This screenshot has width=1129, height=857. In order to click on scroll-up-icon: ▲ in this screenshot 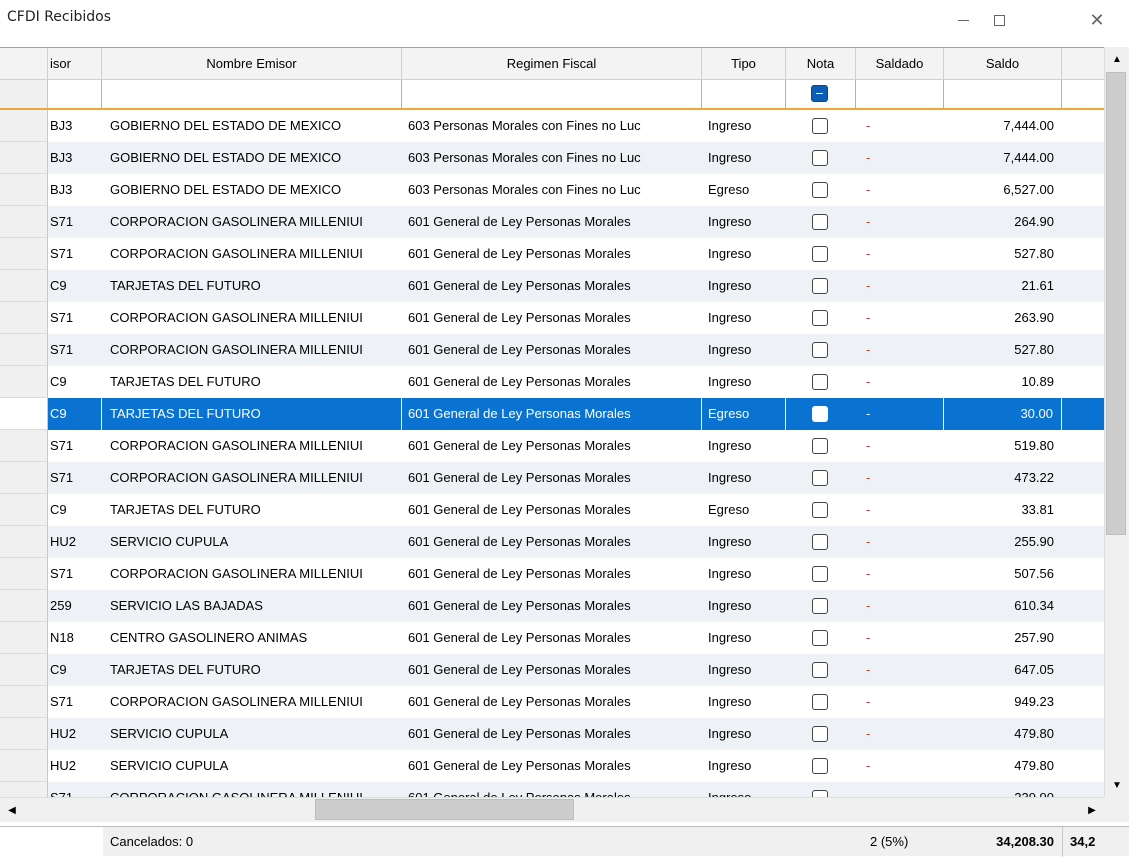, I will do `click(1117, 59)`.